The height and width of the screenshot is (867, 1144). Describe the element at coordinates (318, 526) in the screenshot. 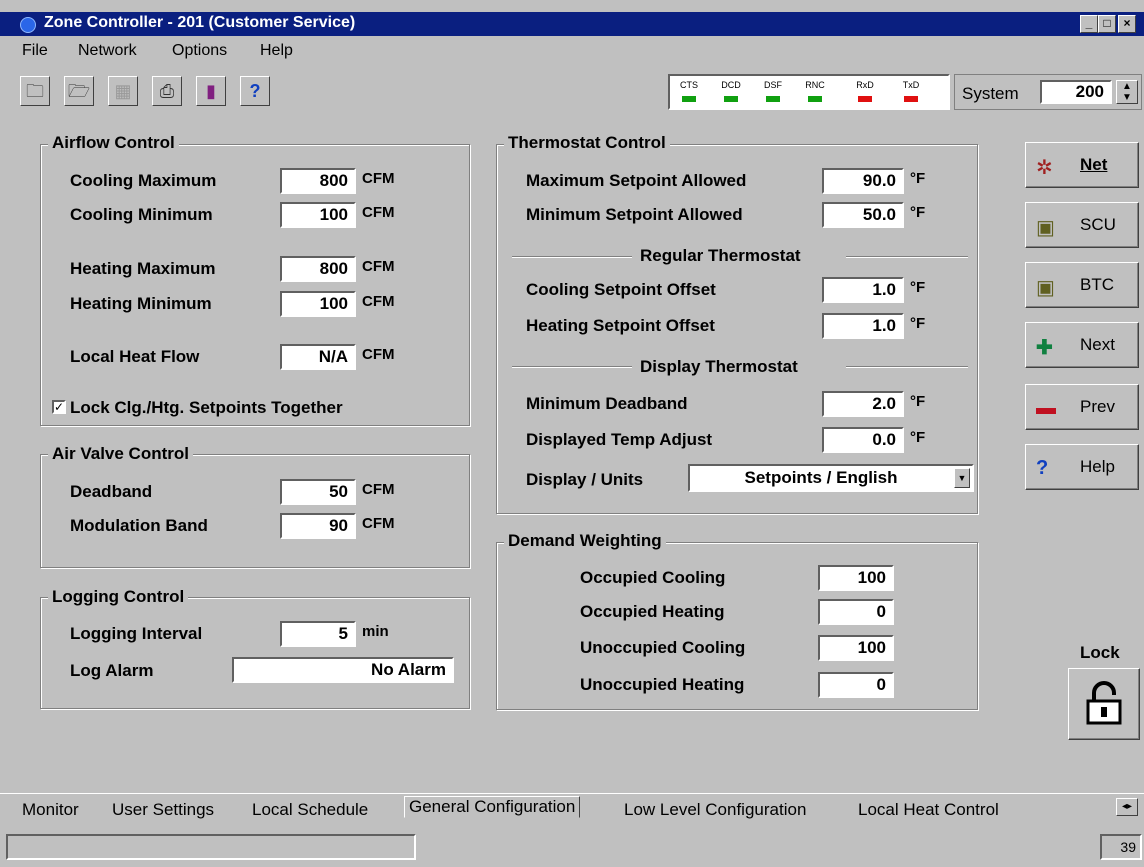

I see `modulation-band-input: 90` at that location.